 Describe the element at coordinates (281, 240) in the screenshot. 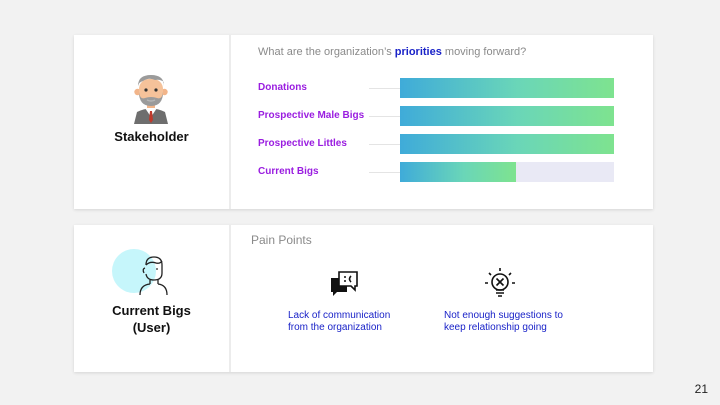

I see `pain-points-title: Pain Points` at that location.